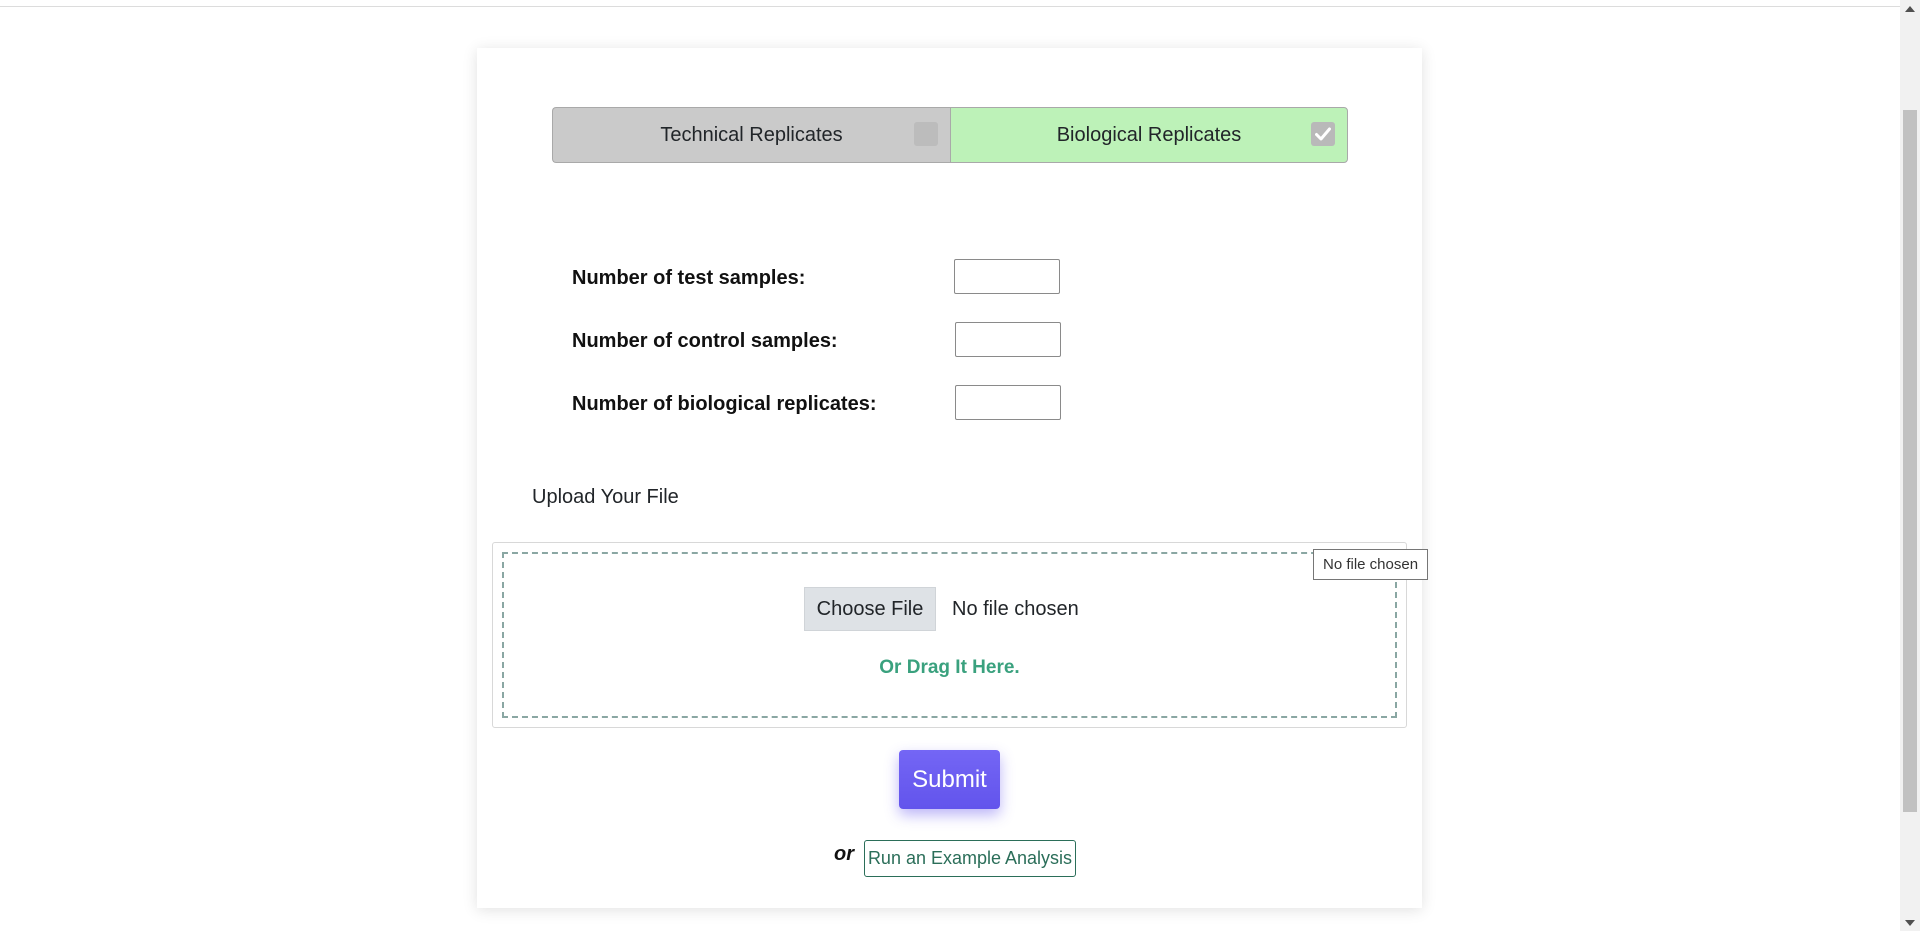 This screenshot has width=1920, height=931. Describe the element at coordinates (941, 609) in the screenshot. I see `file-input: Choose File No file chosen` at that location.